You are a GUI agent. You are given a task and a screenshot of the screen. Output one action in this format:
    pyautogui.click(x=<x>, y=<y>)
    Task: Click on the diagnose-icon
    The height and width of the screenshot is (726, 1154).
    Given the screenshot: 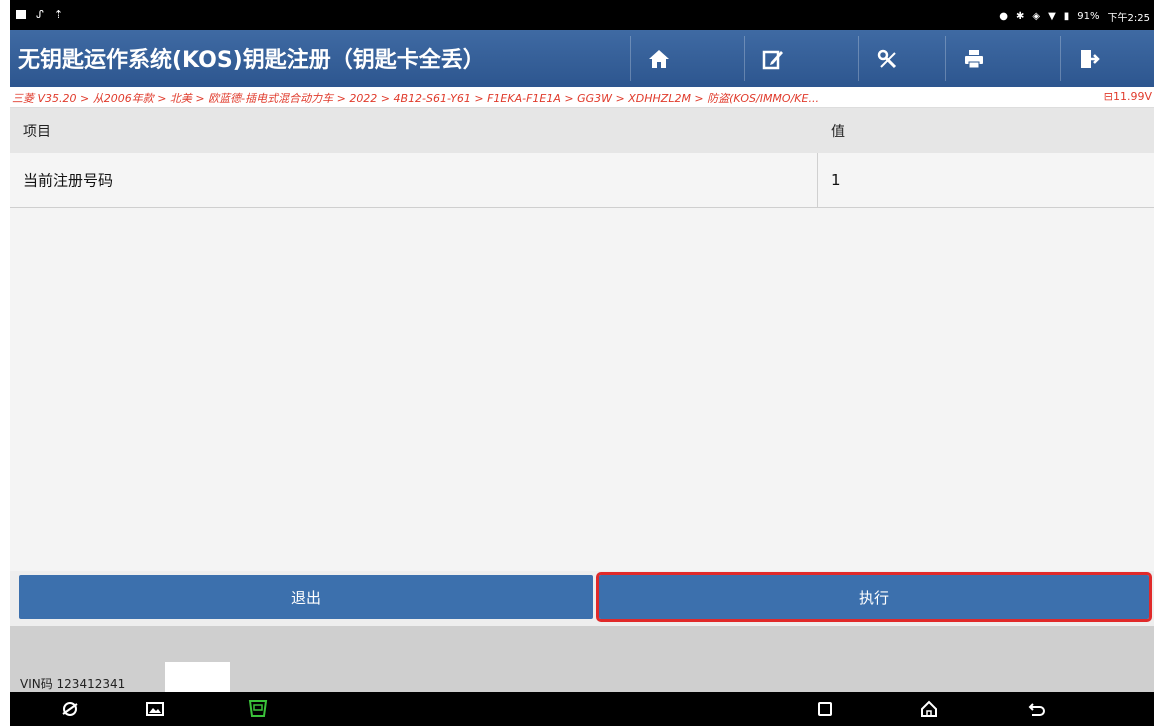 What is the action you would take?
    pyautogui.click(x=887, y=58)
    